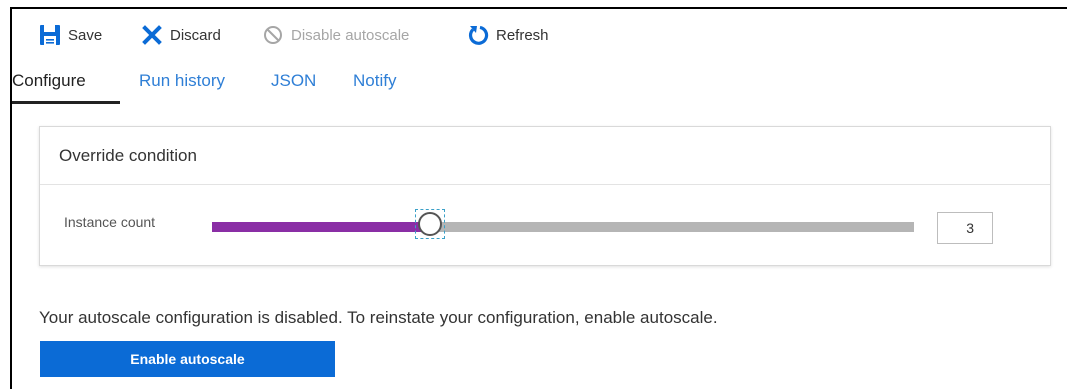  I want to click on tab-json: JSON, so click(293, 81).